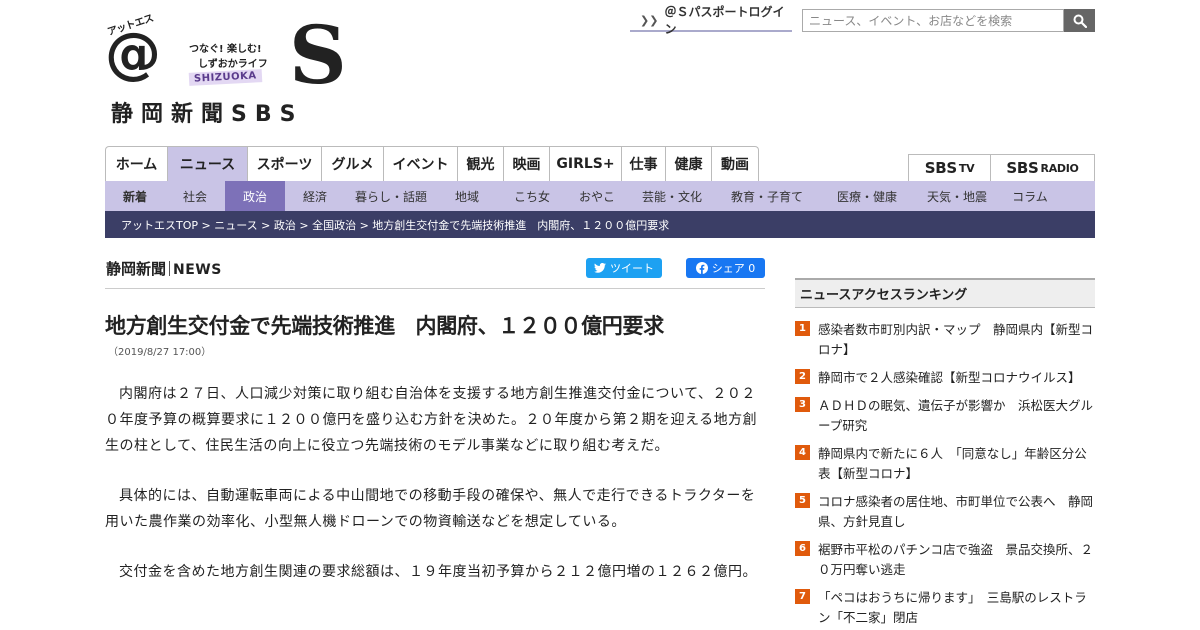 The height and width of the screenshot is (630, 1200). I want to click on sbs-tv-sub: TV, so click(966, 168).